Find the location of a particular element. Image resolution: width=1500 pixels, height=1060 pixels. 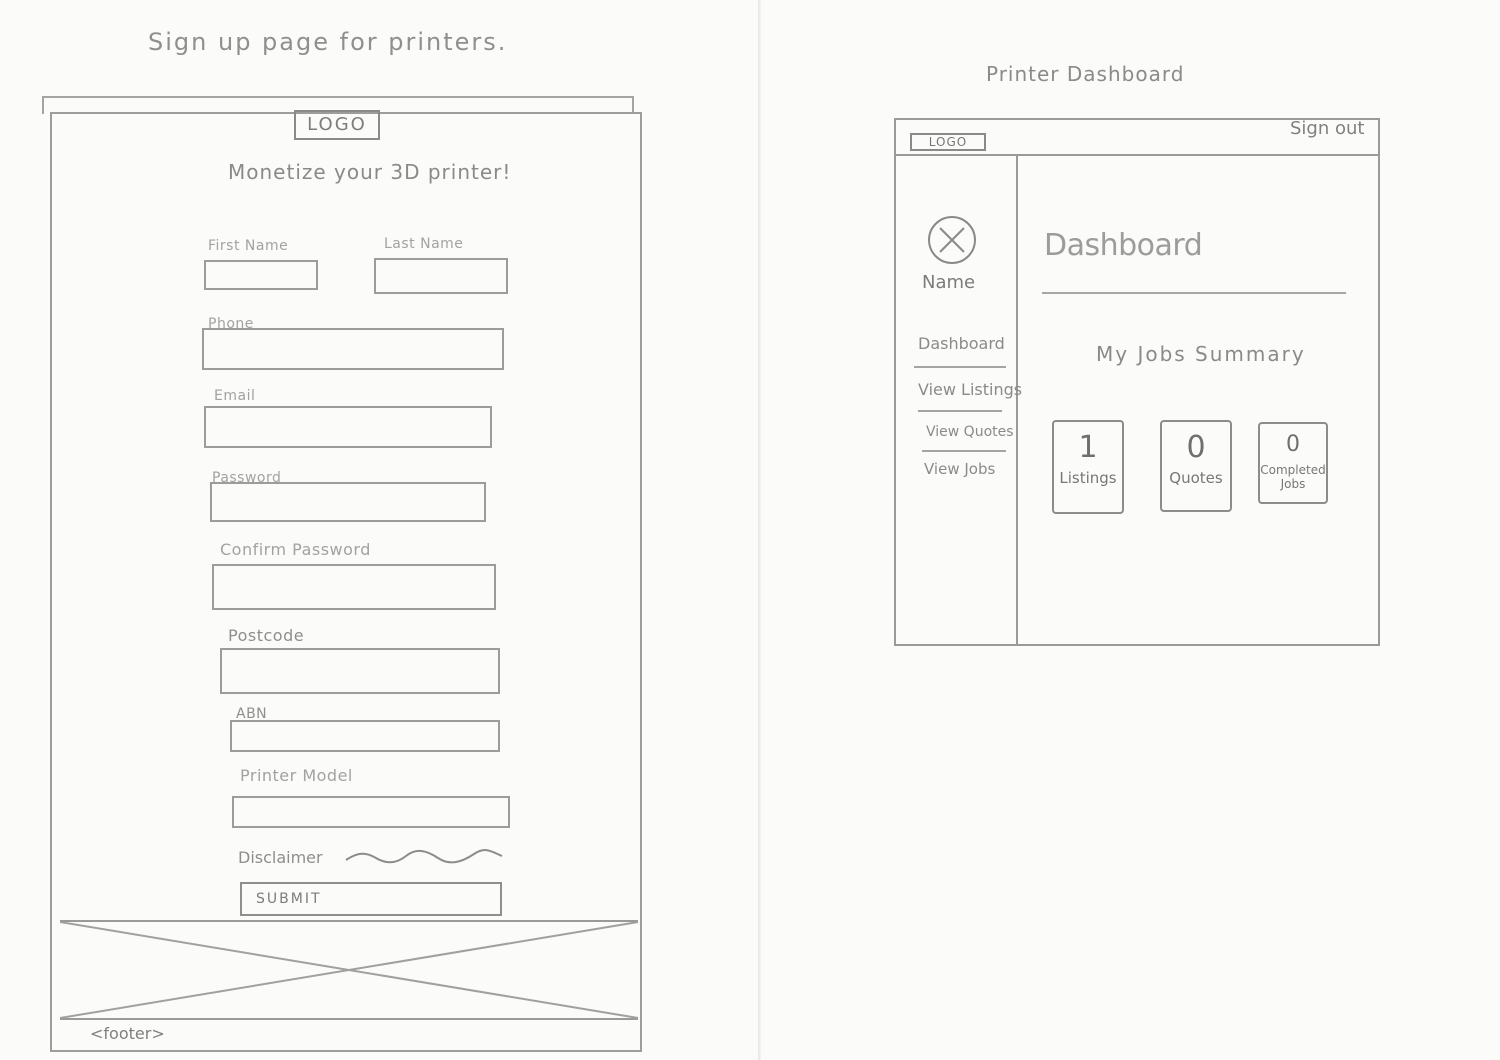

avatar is located at coordinates (952, 240).